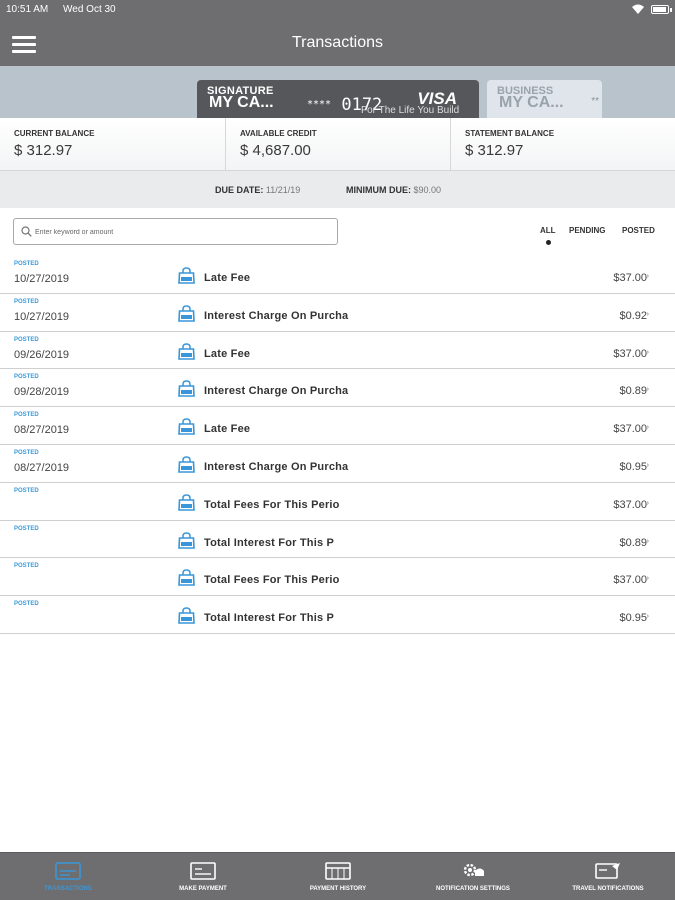 The image size is (675, 900). I want to click on filter-all: ALL, so click(548, 230).